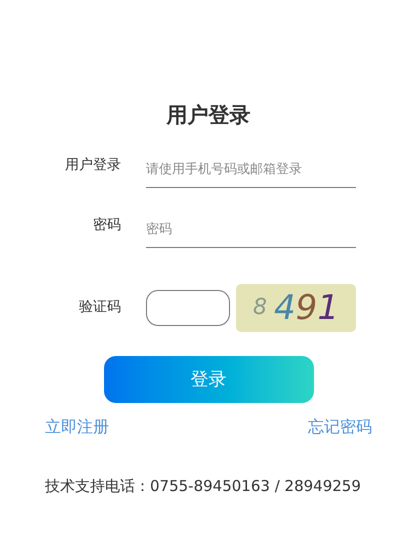 The width and height of the screenshot is (417, 534). What do you see at coordinates (106, 225) in the screenshot?
I see `field-label: 密码` at bounding box center [106, 225].